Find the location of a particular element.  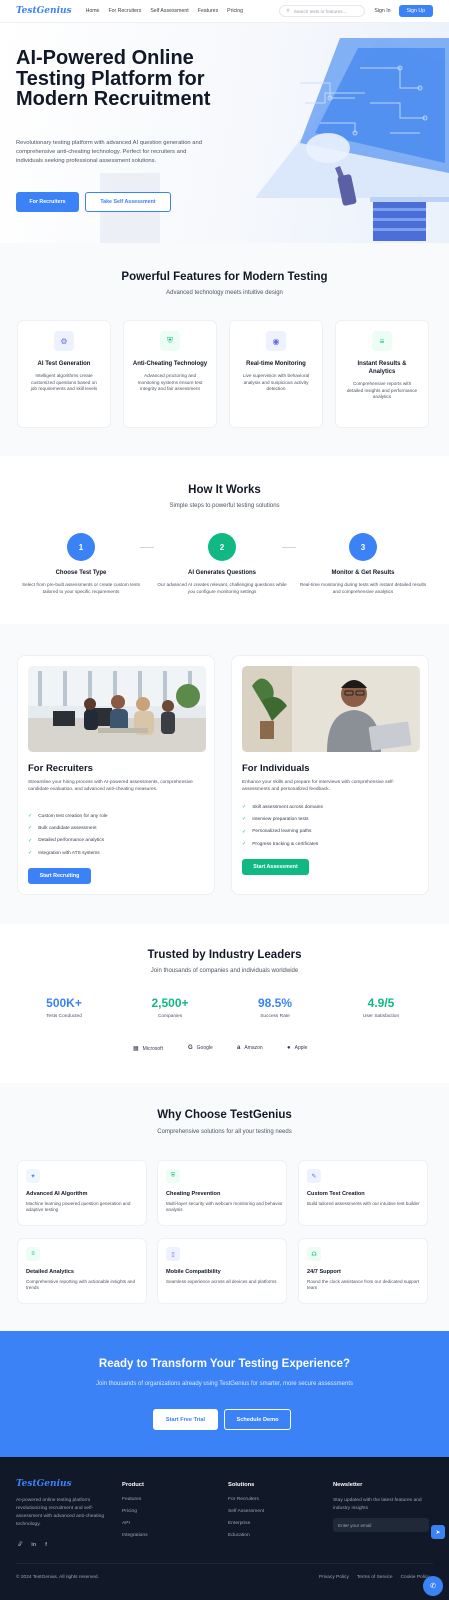

stat-item: 500K+ Tests Conducted is located at coordinates (64, 1007).